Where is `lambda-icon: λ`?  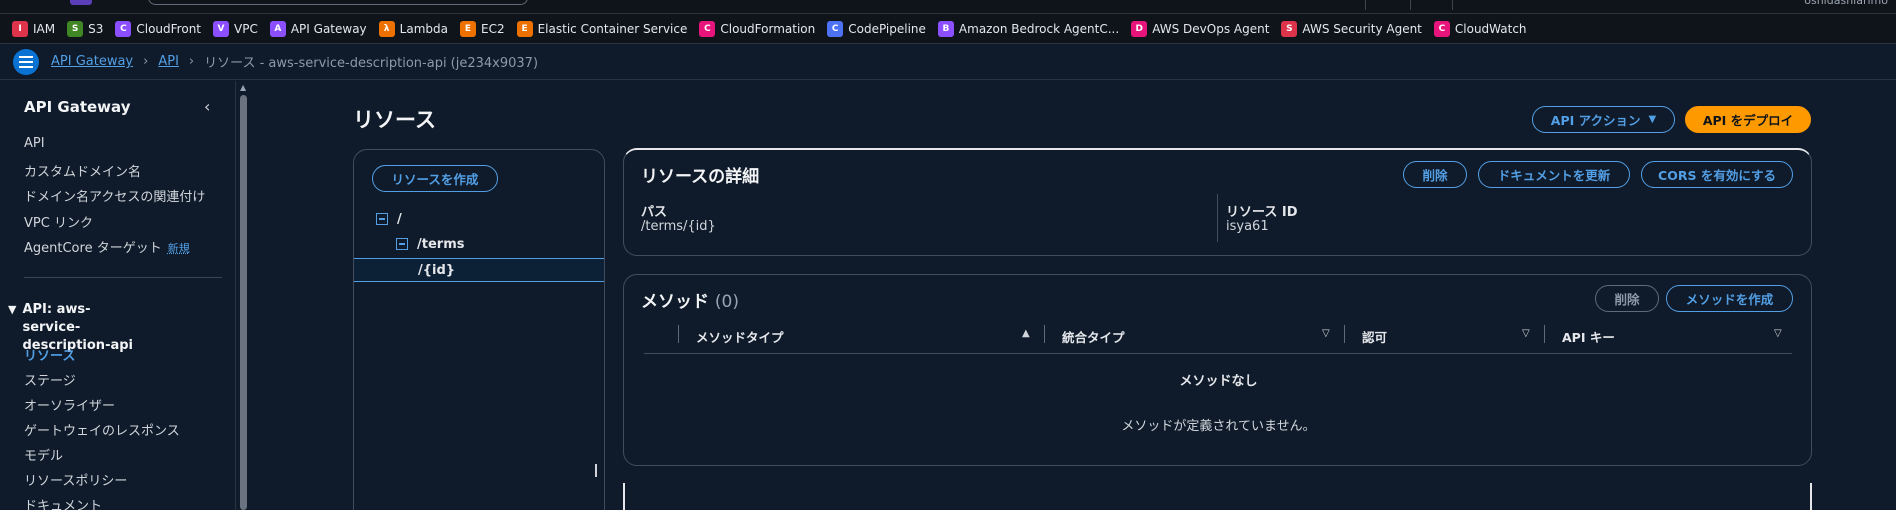 lambda-icon: λ is located at coordinates (386, 28).